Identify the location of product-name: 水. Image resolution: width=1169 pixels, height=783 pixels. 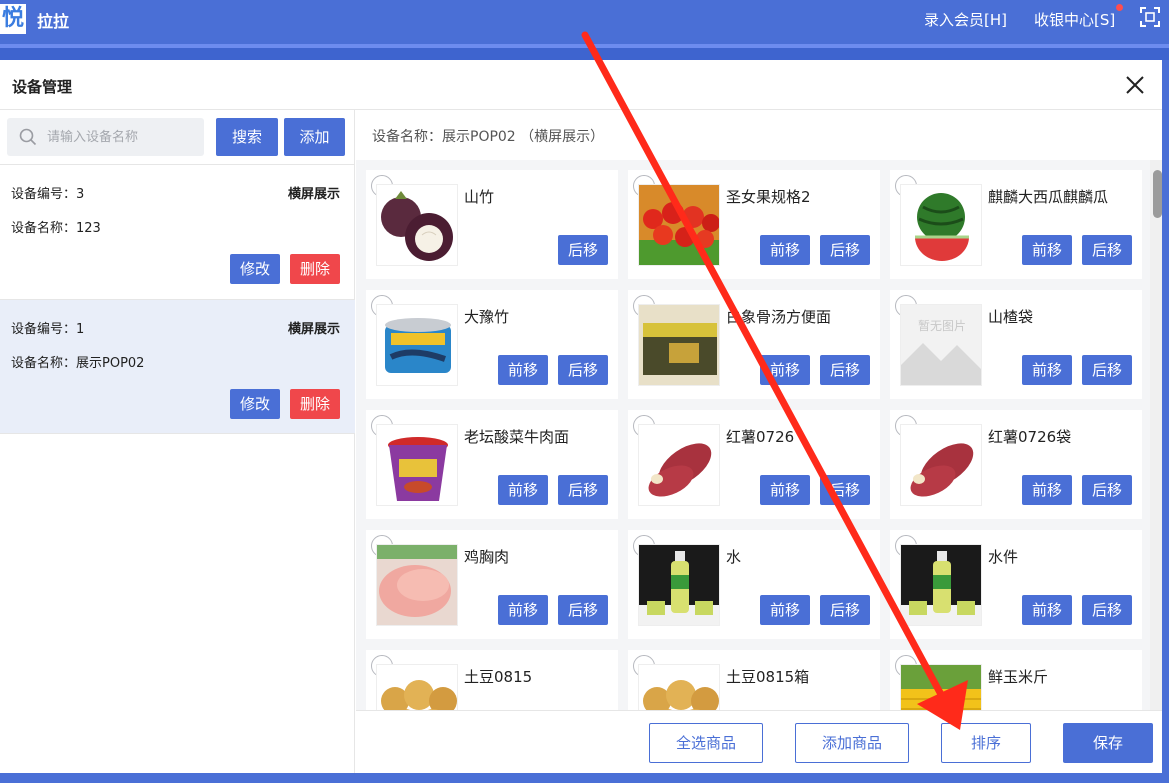
(734, 557).